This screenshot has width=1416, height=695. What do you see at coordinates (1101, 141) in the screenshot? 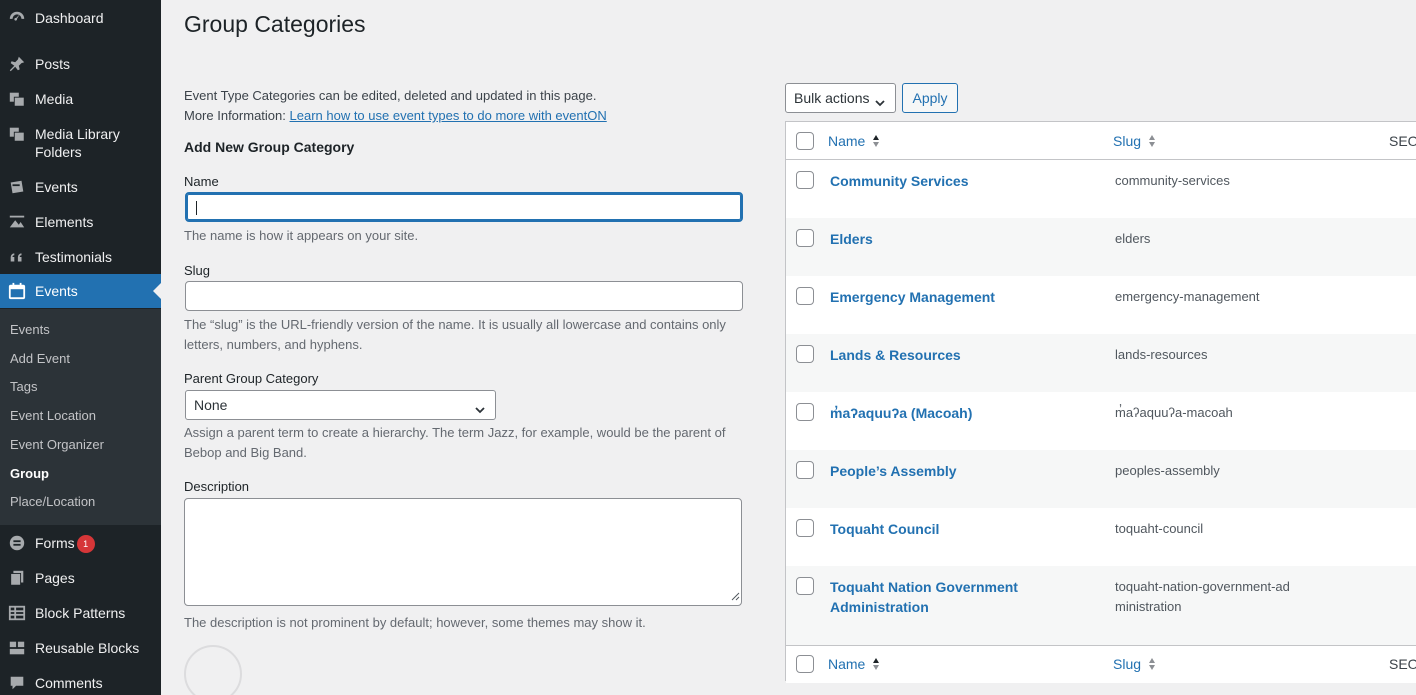
I see `table-header: Name Slug SEO` at bounding box center [1101, 141].